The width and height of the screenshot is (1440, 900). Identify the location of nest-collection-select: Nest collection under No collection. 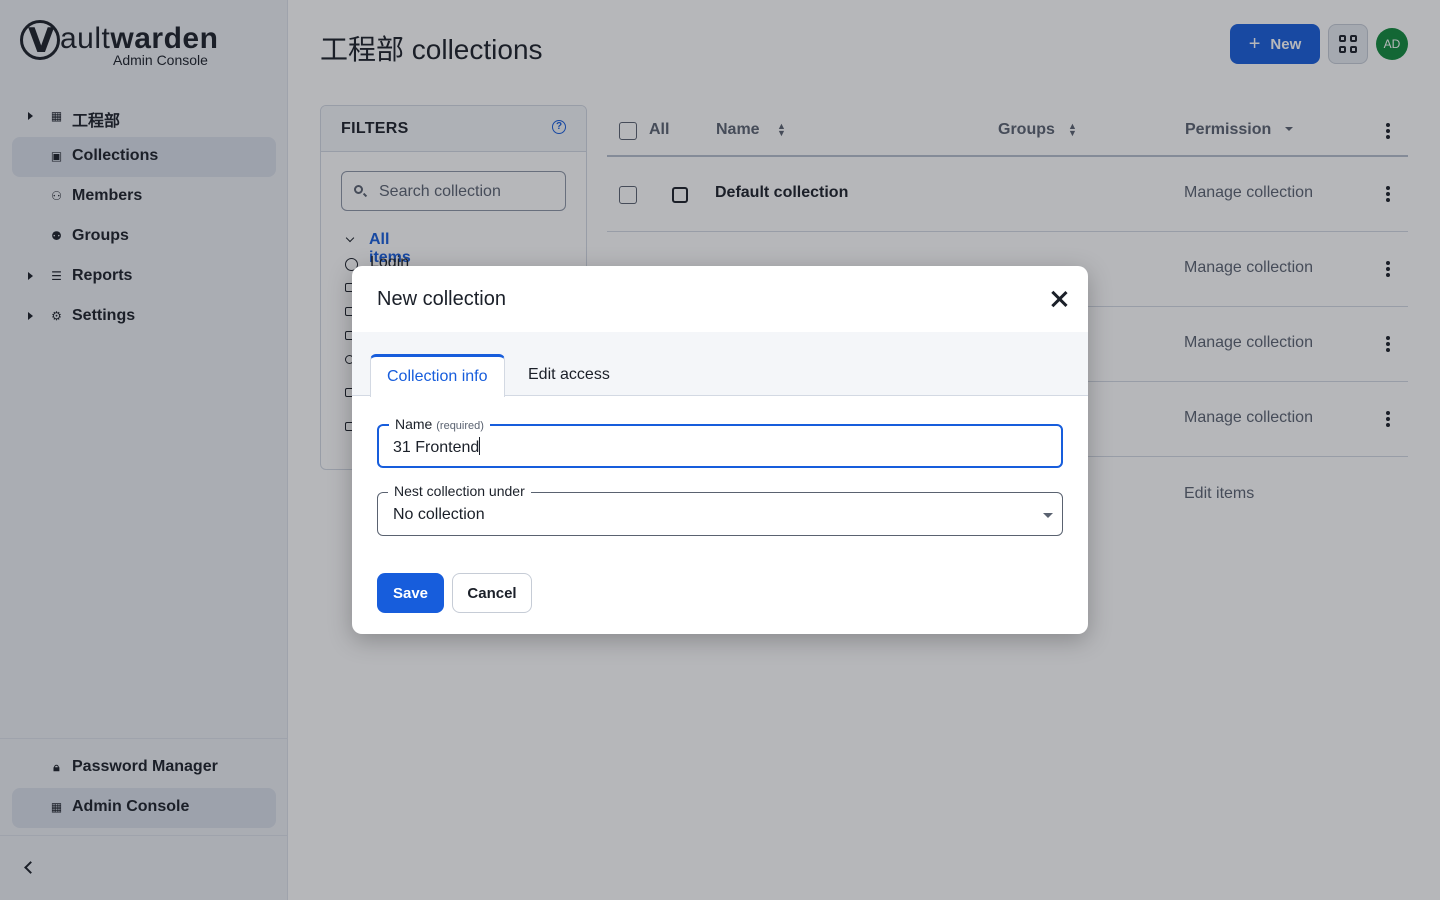
(720, 509).